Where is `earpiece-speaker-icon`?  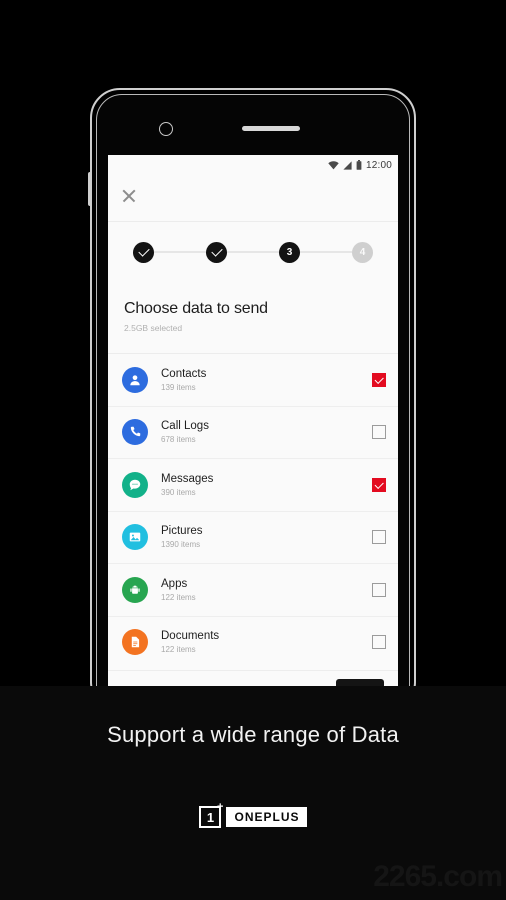 earpiece-speaker-icon is located at coordinates (271, 128).